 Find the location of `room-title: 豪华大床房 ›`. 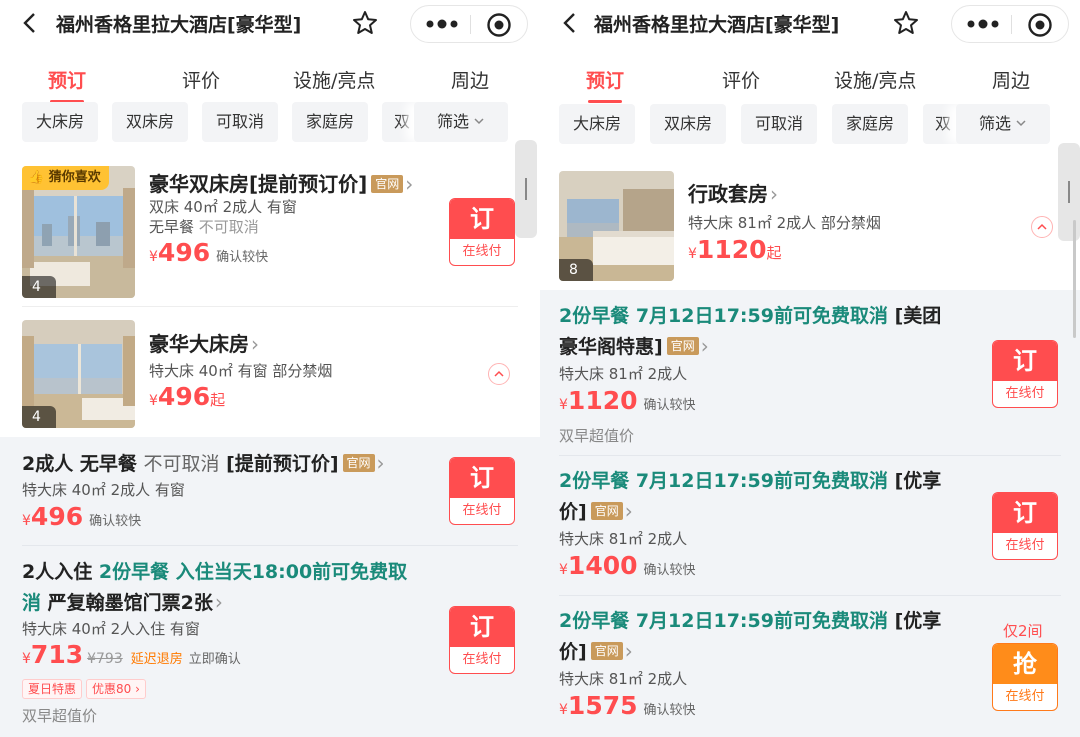

room-title: 豪华大床房 › is located at coordinates (204, 342).